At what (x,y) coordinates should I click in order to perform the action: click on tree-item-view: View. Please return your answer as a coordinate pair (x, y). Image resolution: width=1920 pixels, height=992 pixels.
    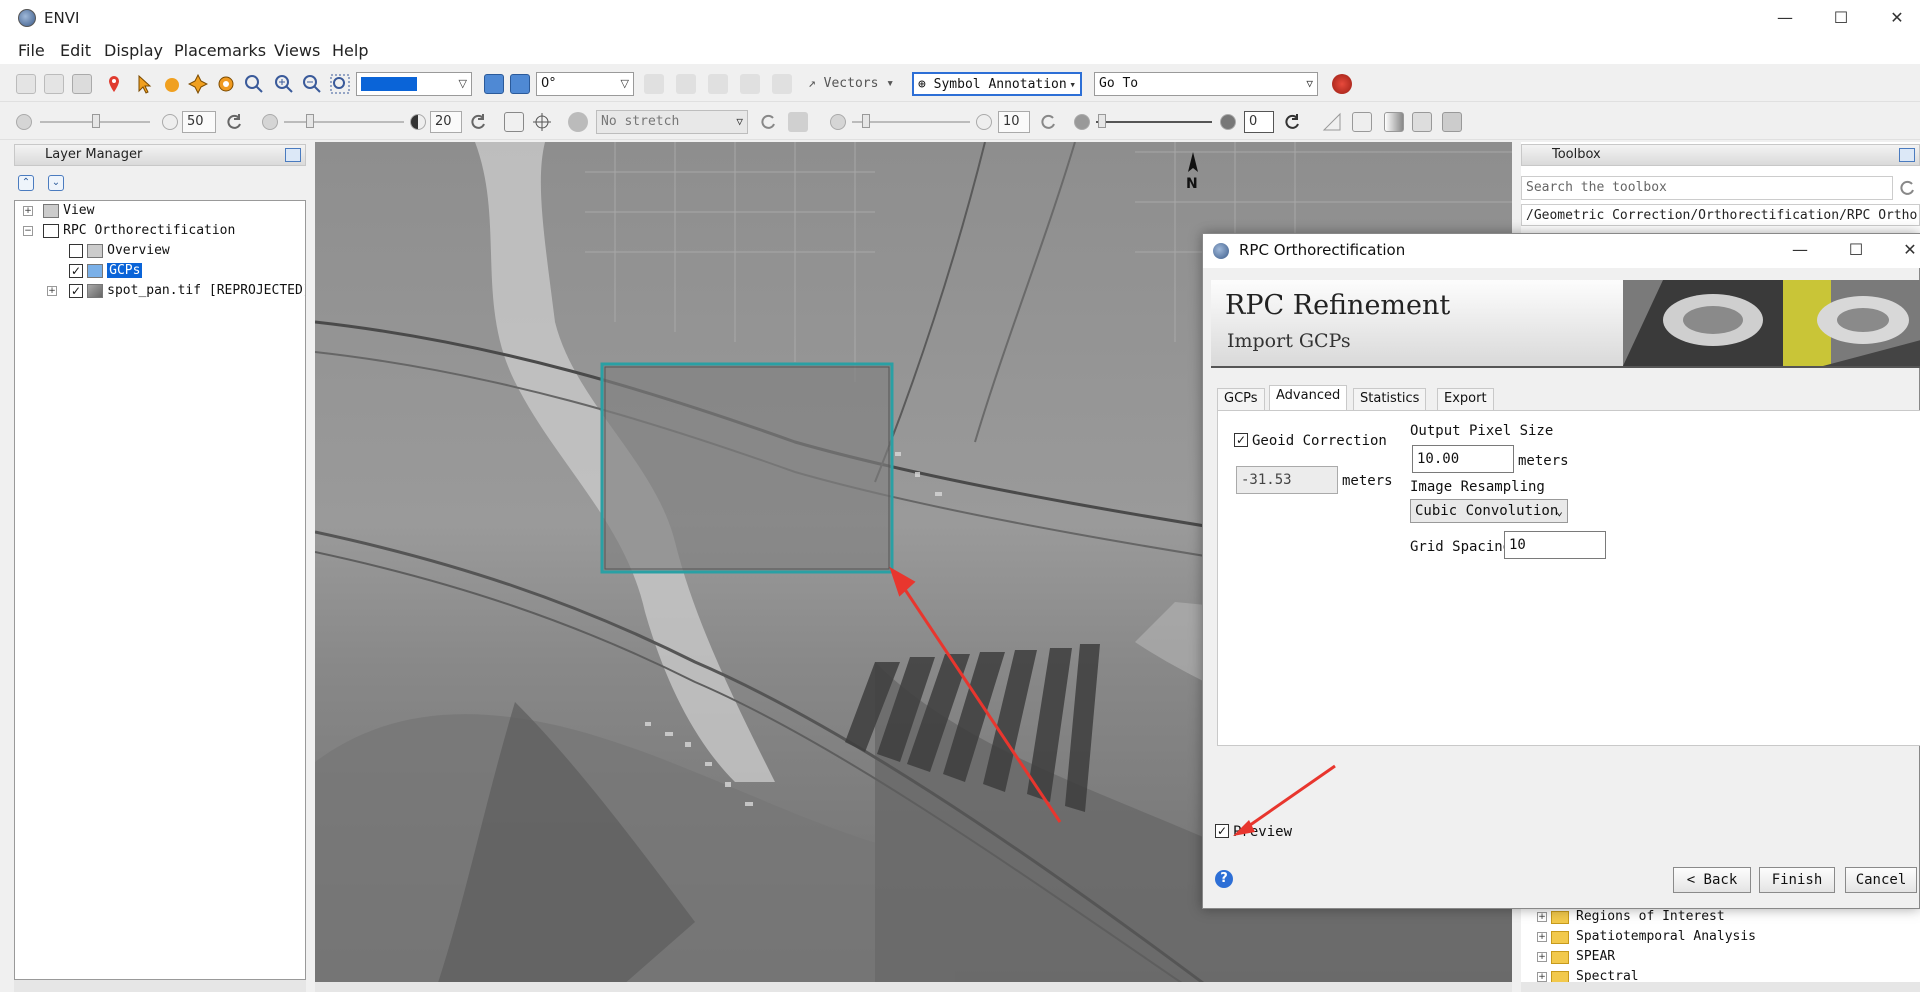
    Looking at the image, I should click on (68, 211).